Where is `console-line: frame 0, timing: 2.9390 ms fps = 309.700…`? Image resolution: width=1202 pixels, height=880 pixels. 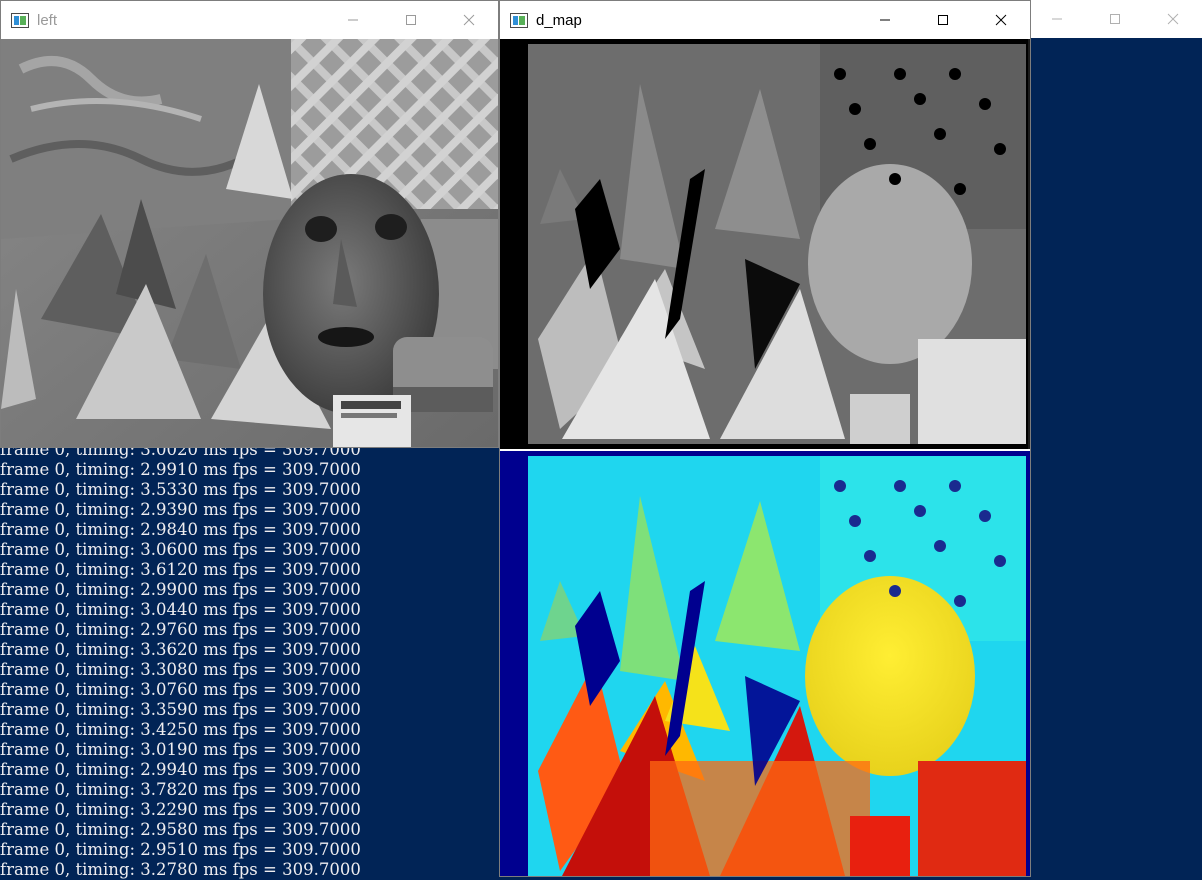
console-line: frame 0, timing: 2.9390 ms fps = 309.700… is located at coordinates (180, 509).